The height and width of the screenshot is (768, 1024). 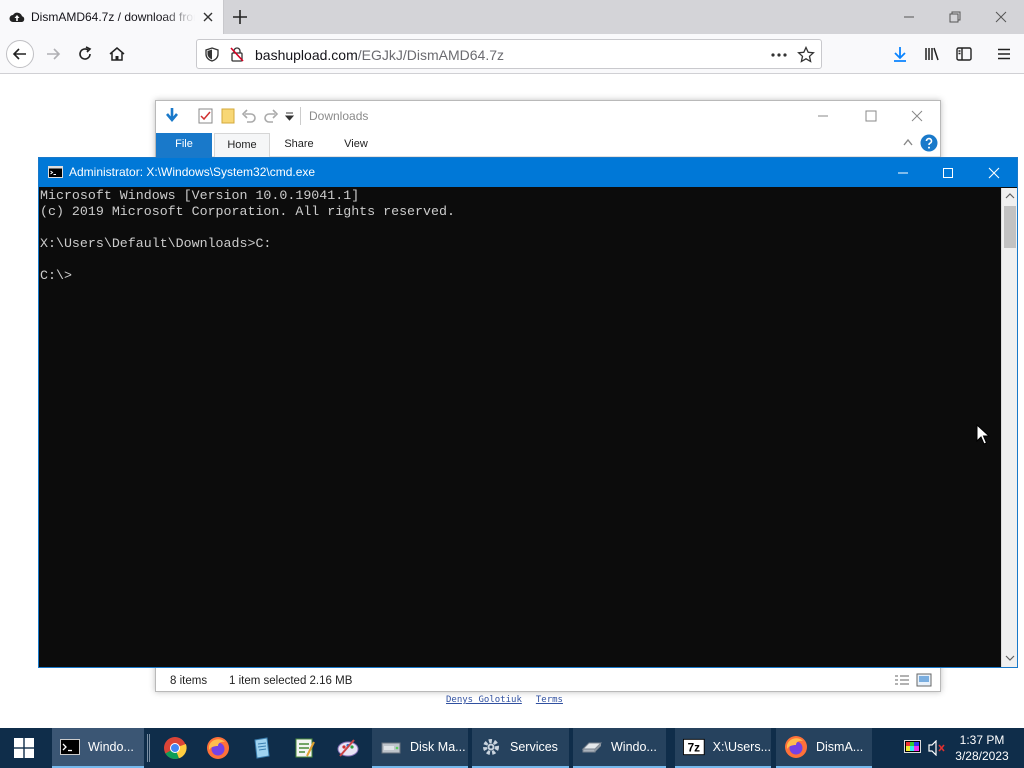 I want to click on new-folder-icon, so click(x=228, y=116).